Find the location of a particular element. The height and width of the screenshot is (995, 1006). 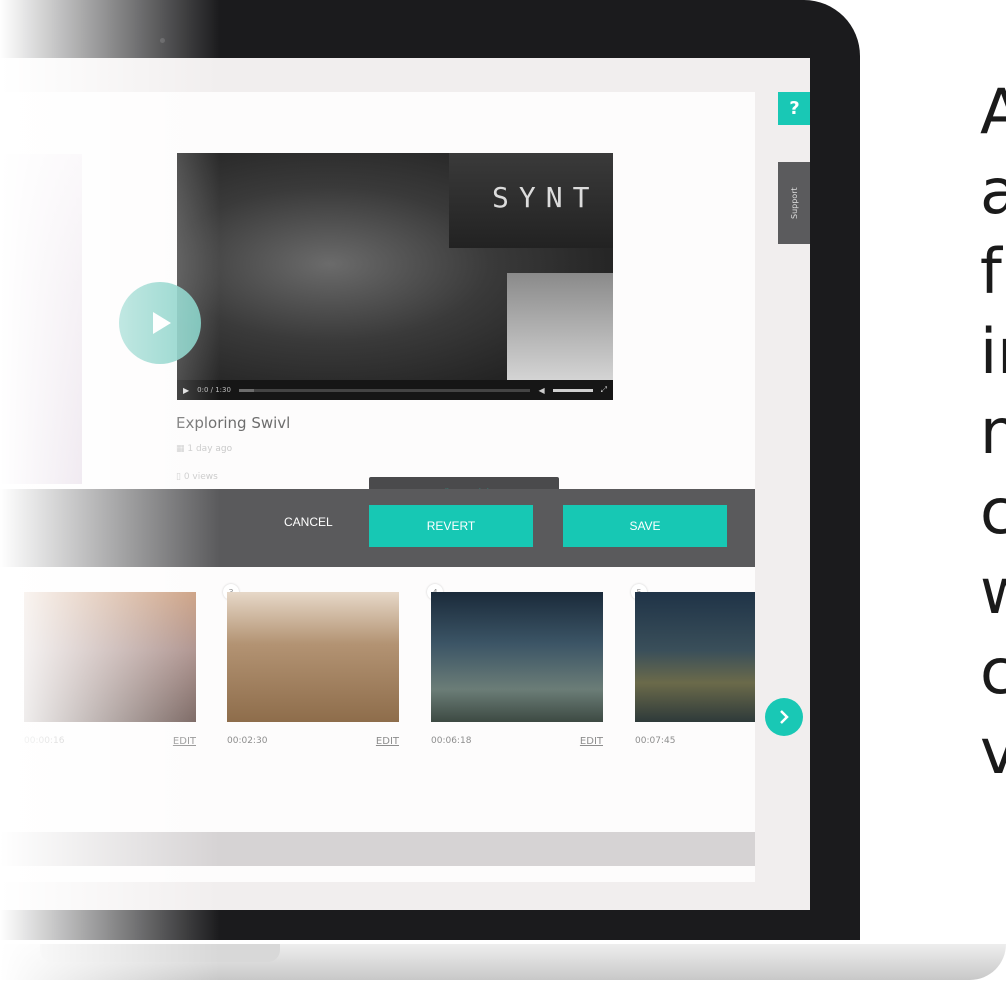

background-window is located at coordinates (560, 328).